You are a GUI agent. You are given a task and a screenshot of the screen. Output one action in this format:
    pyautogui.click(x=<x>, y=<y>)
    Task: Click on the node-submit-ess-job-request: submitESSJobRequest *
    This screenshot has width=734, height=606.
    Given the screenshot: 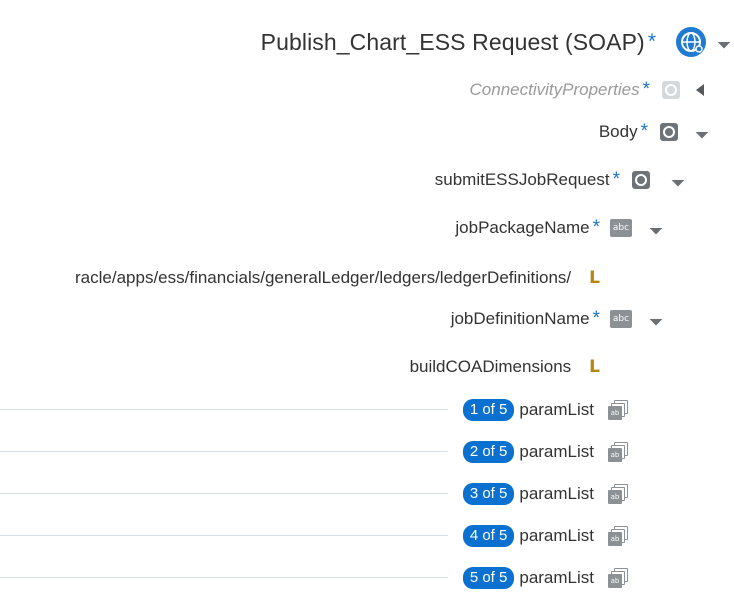 What is the action you would take?
    pyautogui.click(x=559, y=180)
    